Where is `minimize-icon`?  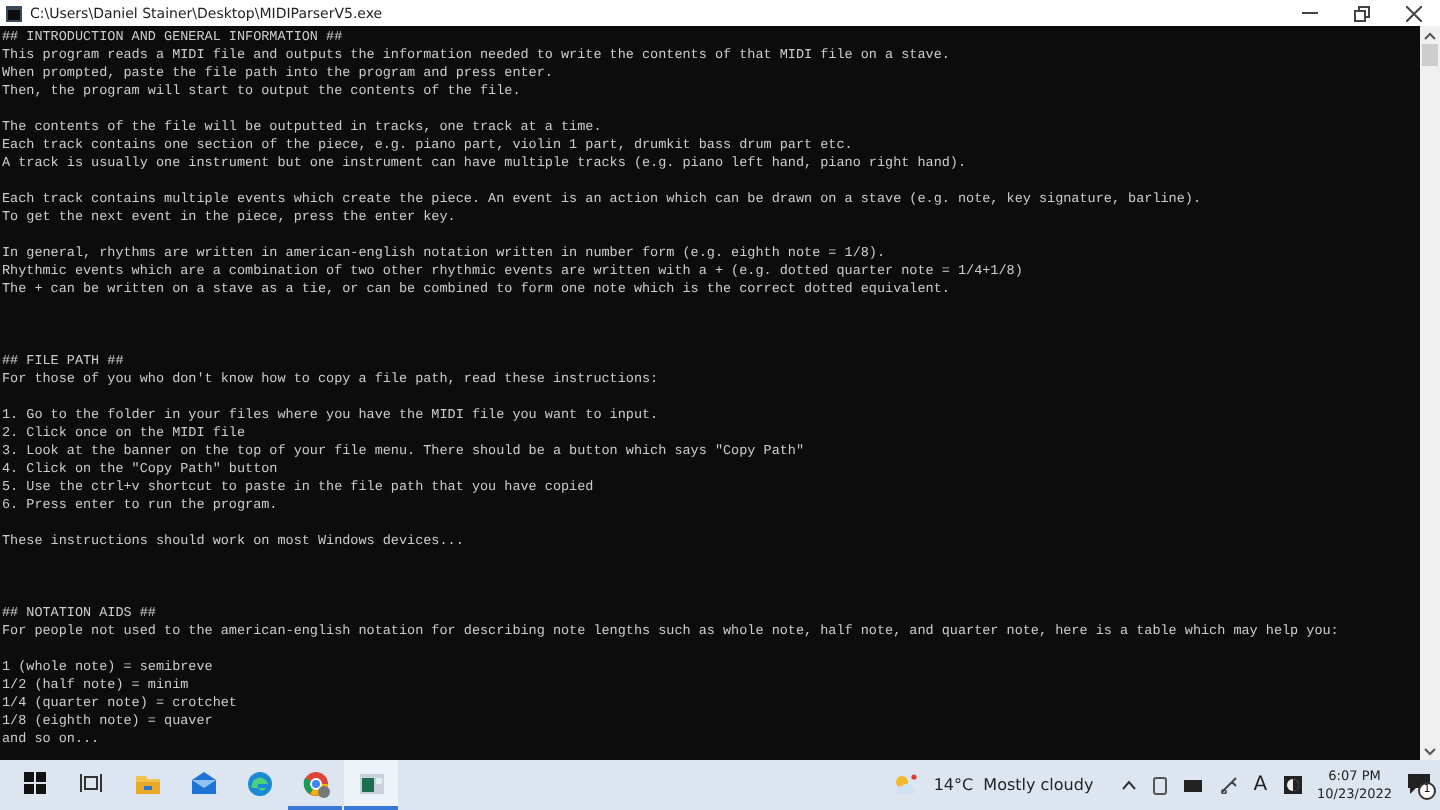 minimize-icon is located at coordinates (1310, 13).